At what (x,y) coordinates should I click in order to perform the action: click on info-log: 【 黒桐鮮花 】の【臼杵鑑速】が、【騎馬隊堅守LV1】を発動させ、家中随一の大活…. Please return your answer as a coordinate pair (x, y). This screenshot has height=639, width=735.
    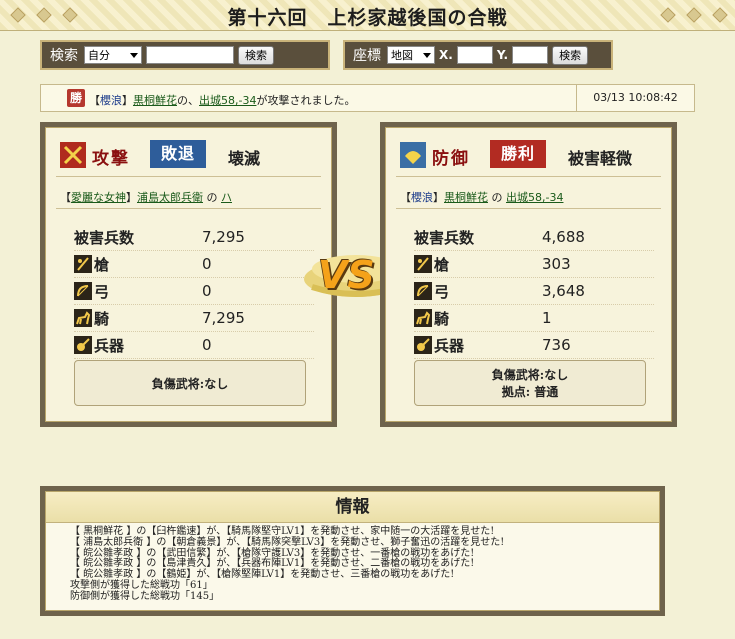
    Looking at the image, I should click on (287, 564).